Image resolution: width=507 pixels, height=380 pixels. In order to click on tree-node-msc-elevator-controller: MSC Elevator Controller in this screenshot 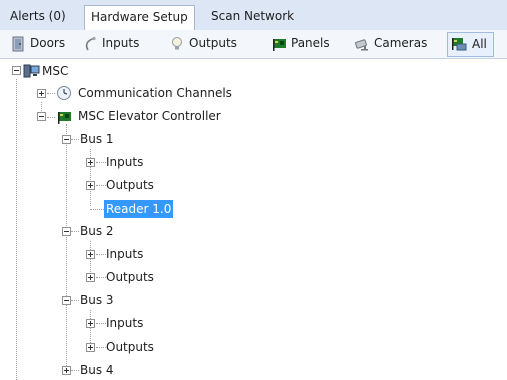, I will do `click(149, 116)`.